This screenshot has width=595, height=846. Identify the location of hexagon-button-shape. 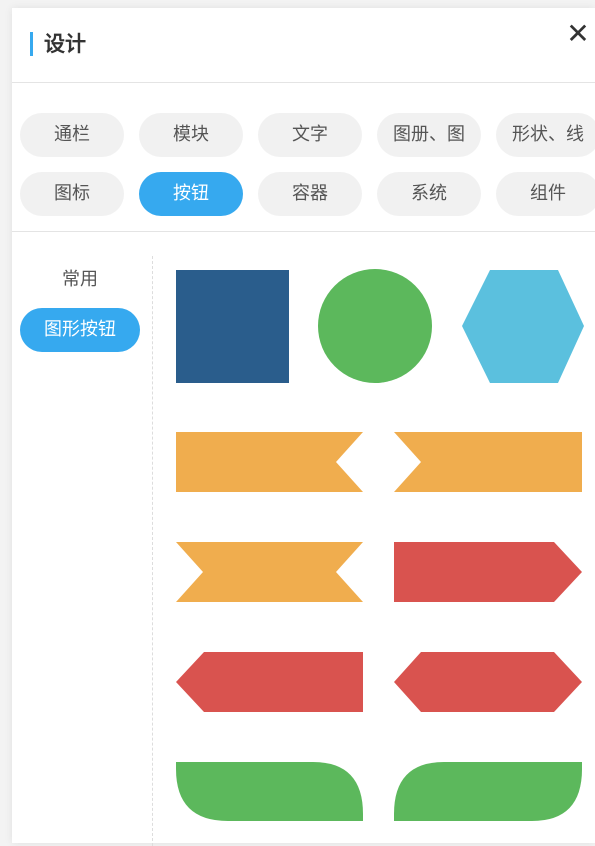
(523, 326).